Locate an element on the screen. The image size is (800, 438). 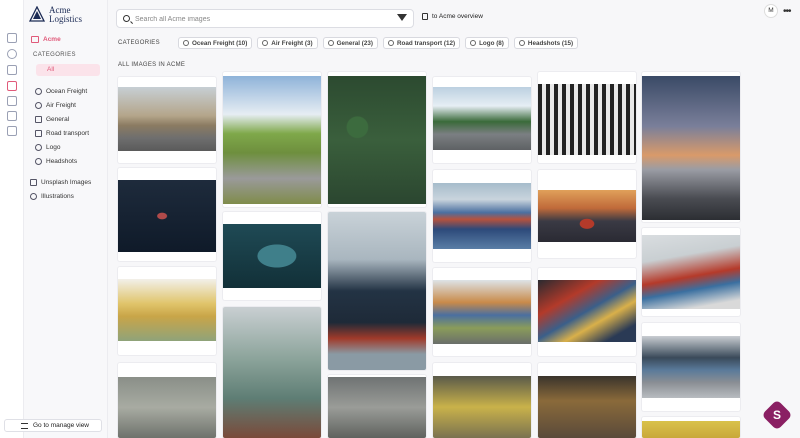
library-link: Acme is located at coordinates (69, 39).